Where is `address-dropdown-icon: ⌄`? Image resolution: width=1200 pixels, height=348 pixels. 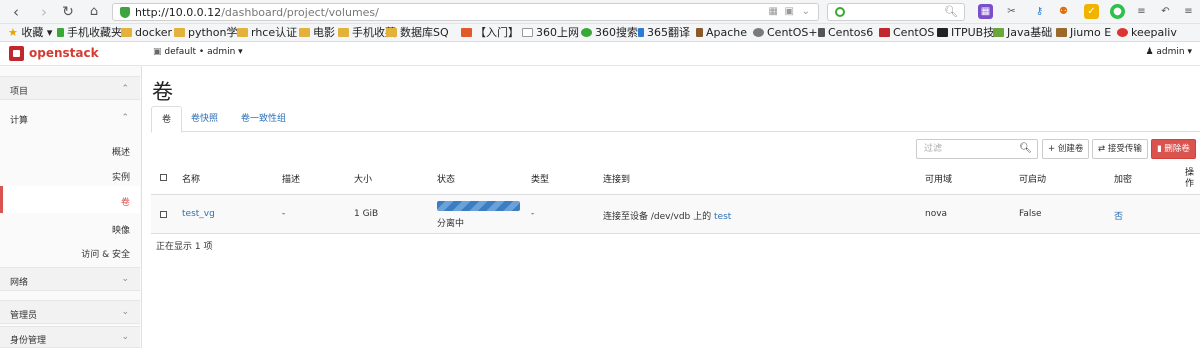
address-dropdown-icon: ⌄ is located at coordinates (806, 11).